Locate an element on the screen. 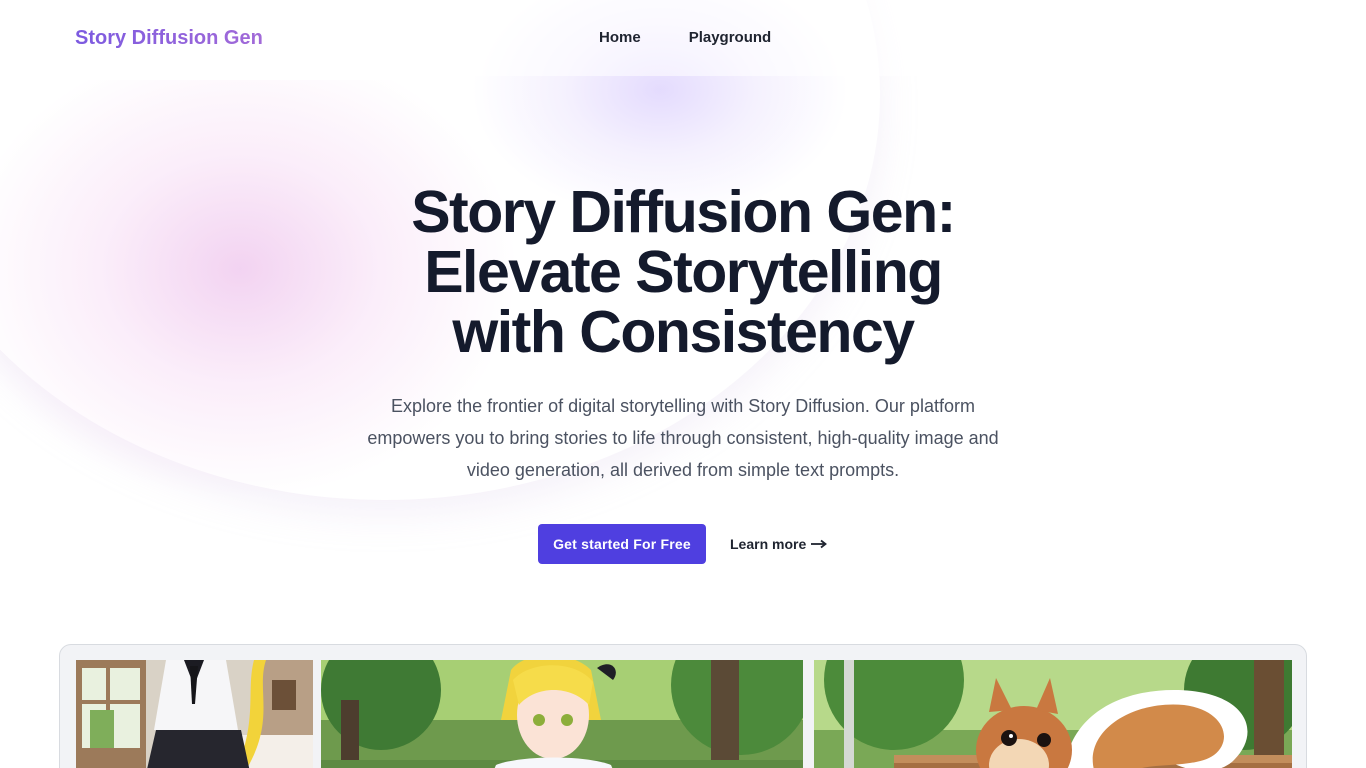  hero-title-line: Story Diffusion Gen: is located at coordinates (683, 212).